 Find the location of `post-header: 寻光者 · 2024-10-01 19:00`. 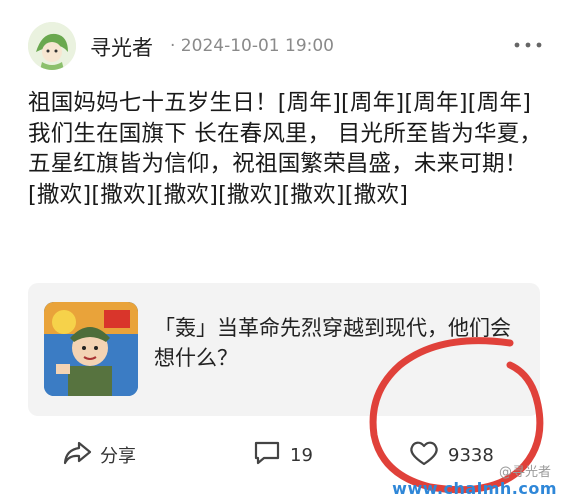

post-header: 寻光者 · 2024-10-01 19:00 is located at coordinates (286, 47).